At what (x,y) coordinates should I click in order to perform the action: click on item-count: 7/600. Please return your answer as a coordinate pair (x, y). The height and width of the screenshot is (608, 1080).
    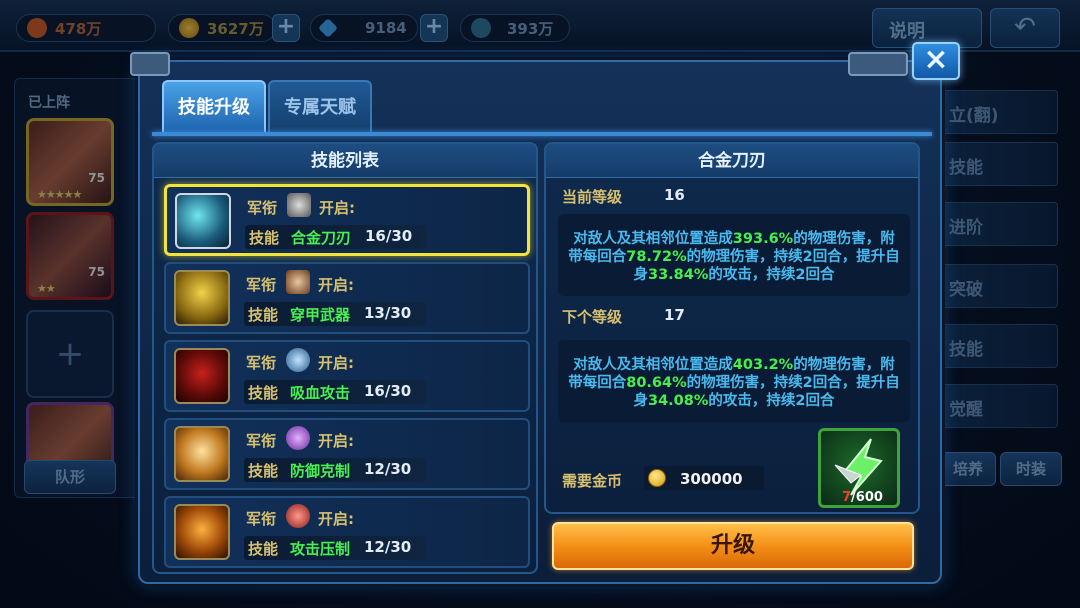
    Looking at the image, I should click on (862, 497).